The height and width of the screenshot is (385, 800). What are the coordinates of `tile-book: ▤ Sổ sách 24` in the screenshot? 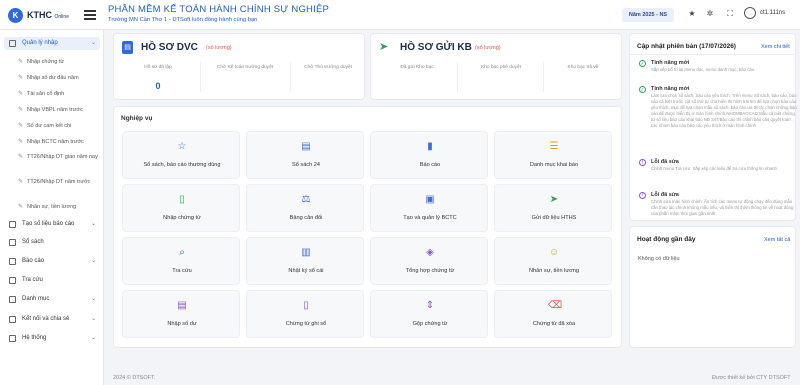 It's located at (305, 155).